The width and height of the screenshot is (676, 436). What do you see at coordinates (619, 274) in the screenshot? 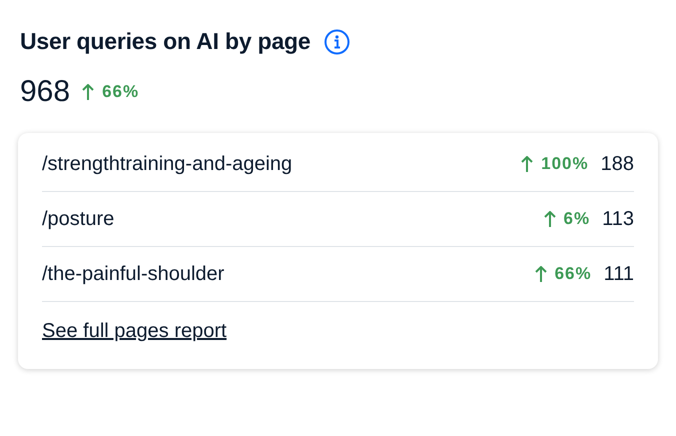
I see `query-count: 111` at bounding box center [619, 274].